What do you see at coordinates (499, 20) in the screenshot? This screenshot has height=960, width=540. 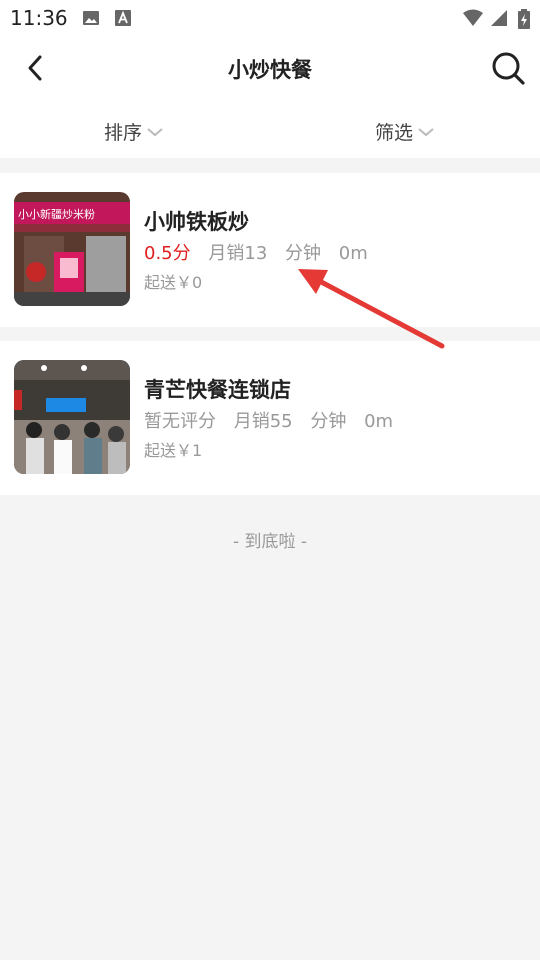 I see `signal-icon` at bounding box center [499, 20].